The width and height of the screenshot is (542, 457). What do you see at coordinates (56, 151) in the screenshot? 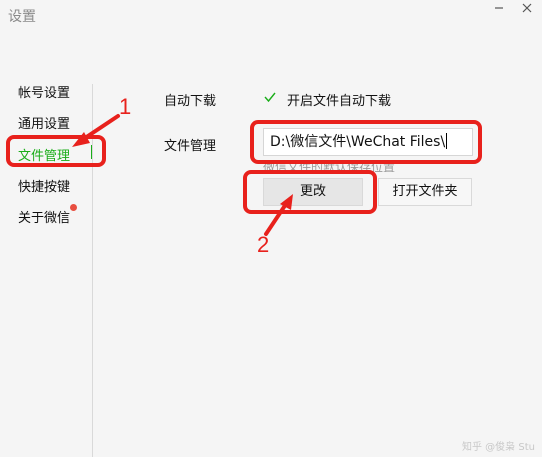
I see `highlight-box-sidebar` at bounding box center [56, 151].